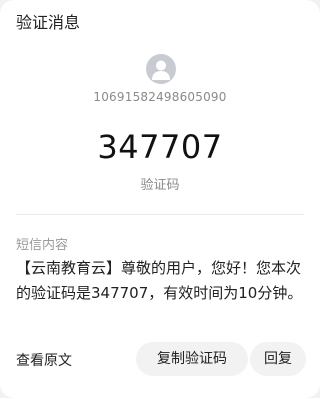 This screenshot has width=320, height=398. What do you see at coordinates (161, 69) in the screenshot?
I see `person-icon` at bounding box center [161, 69].